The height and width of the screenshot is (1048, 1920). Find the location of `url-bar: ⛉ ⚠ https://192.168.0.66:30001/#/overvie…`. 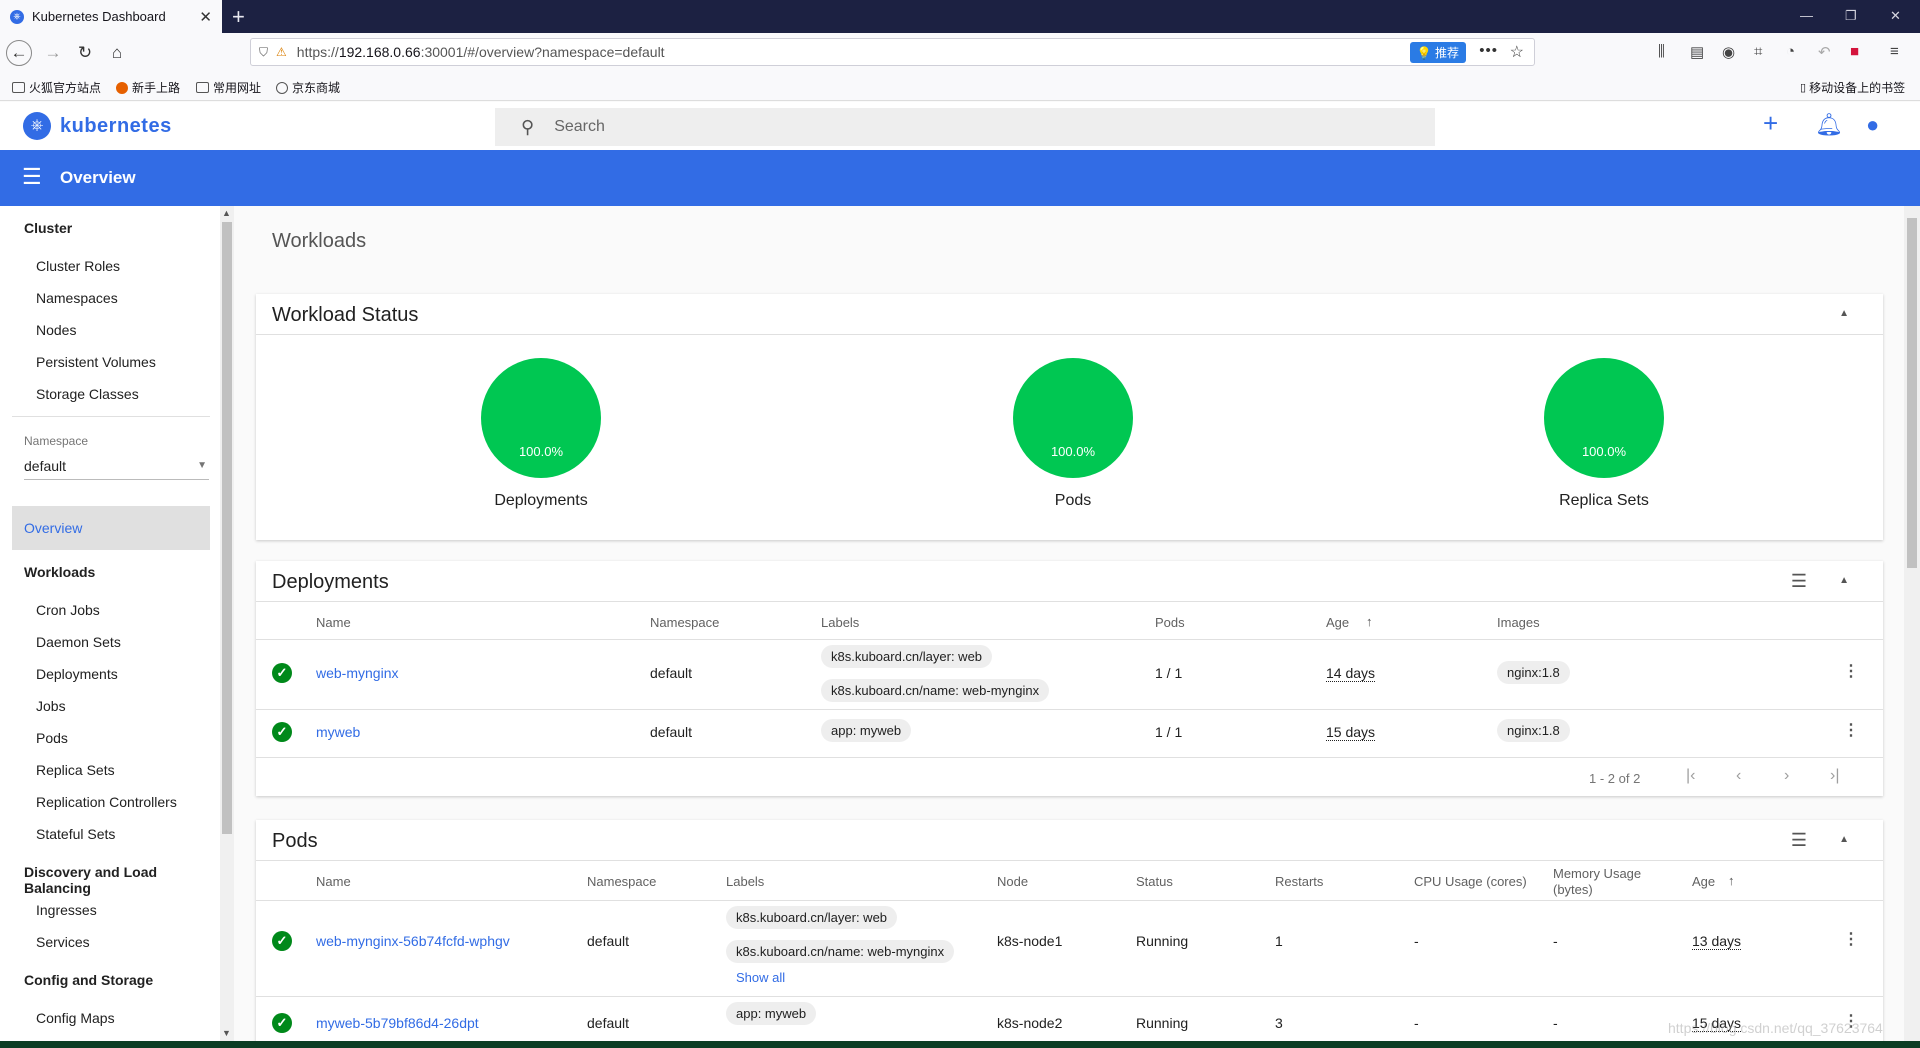

url-bar: ⛉ ⚠ https://192.168.0.66:30001/#/overvie… is located at coordinates (892, 52).